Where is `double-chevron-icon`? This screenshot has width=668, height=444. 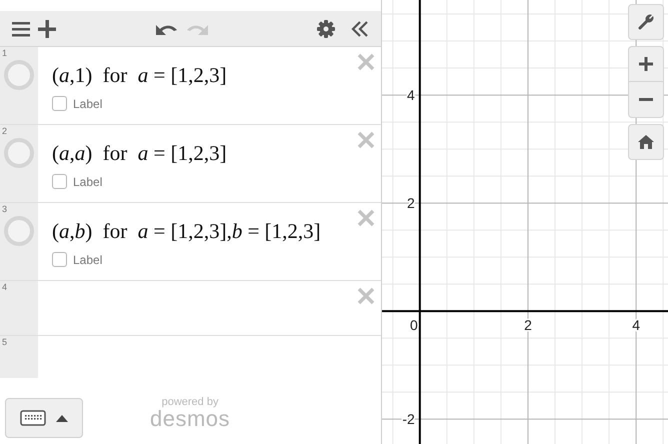
double-chevron-icon is located at coordinates (360, 28).